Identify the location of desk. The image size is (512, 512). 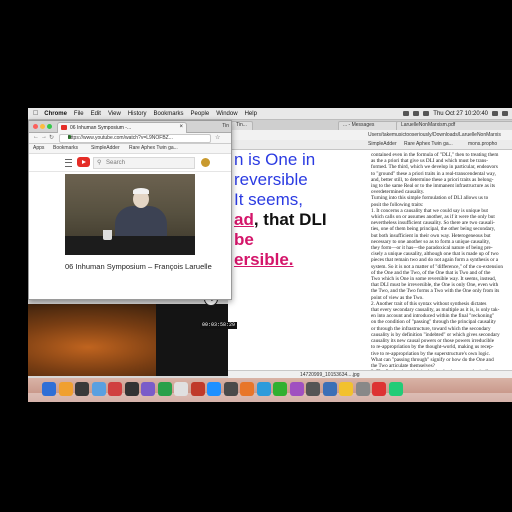
(130, 245).